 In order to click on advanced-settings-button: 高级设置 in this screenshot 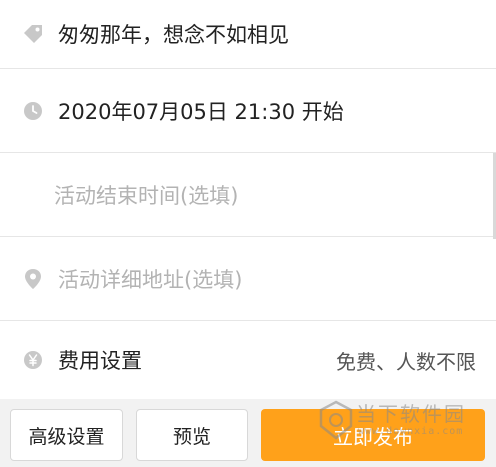, I will do `click(66, 435)`.